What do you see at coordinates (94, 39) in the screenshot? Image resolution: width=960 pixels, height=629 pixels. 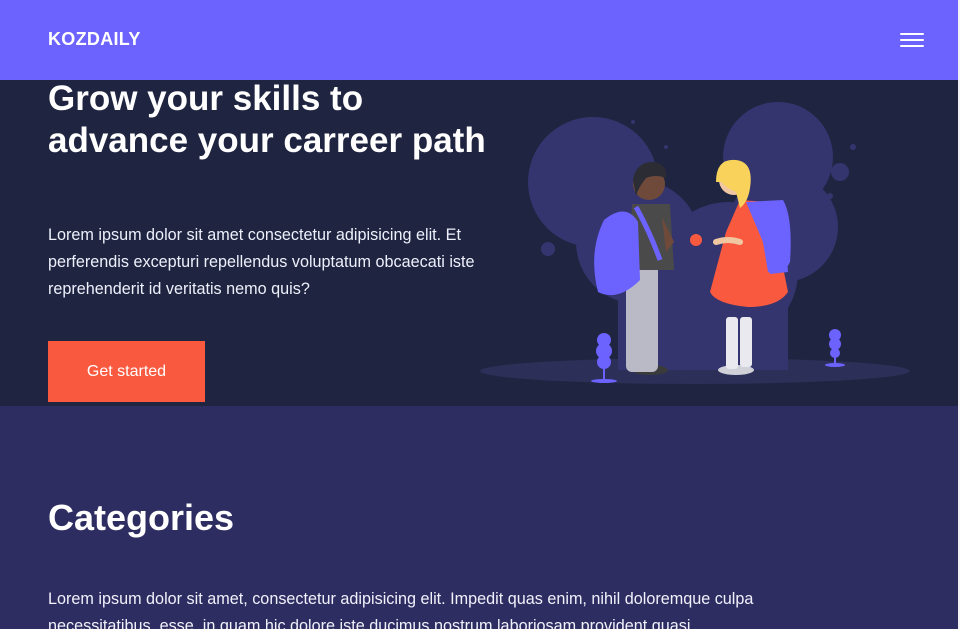 I see `site-logo: KOZDAILY` at bounding box center [94, 39].